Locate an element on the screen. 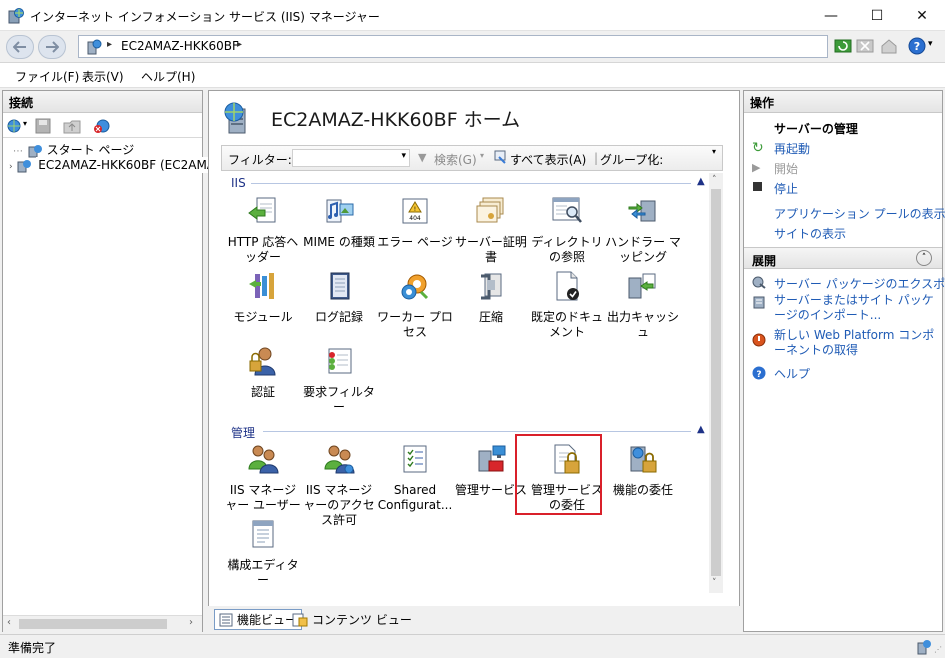 This screenshot has width=945, height=658. mime-types-icon is located at coordinates (340, 211).